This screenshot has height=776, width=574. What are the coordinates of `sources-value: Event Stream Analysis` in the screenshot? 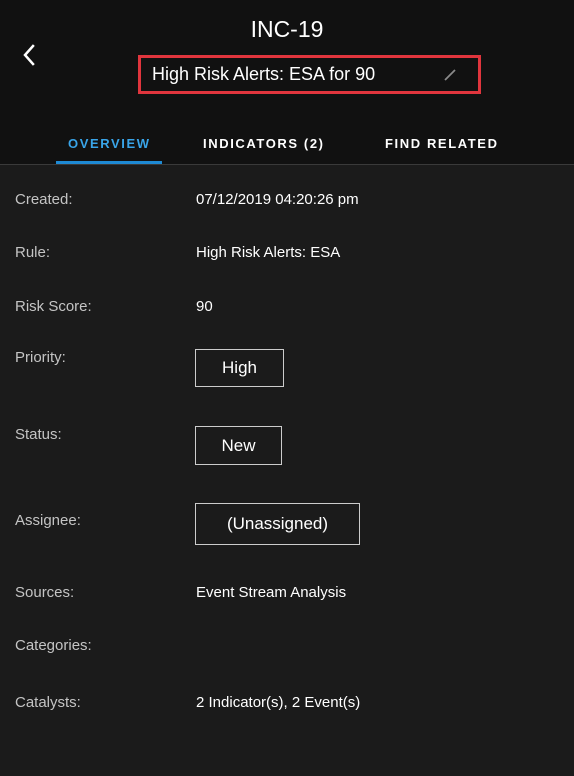 It's located at (271, 592).